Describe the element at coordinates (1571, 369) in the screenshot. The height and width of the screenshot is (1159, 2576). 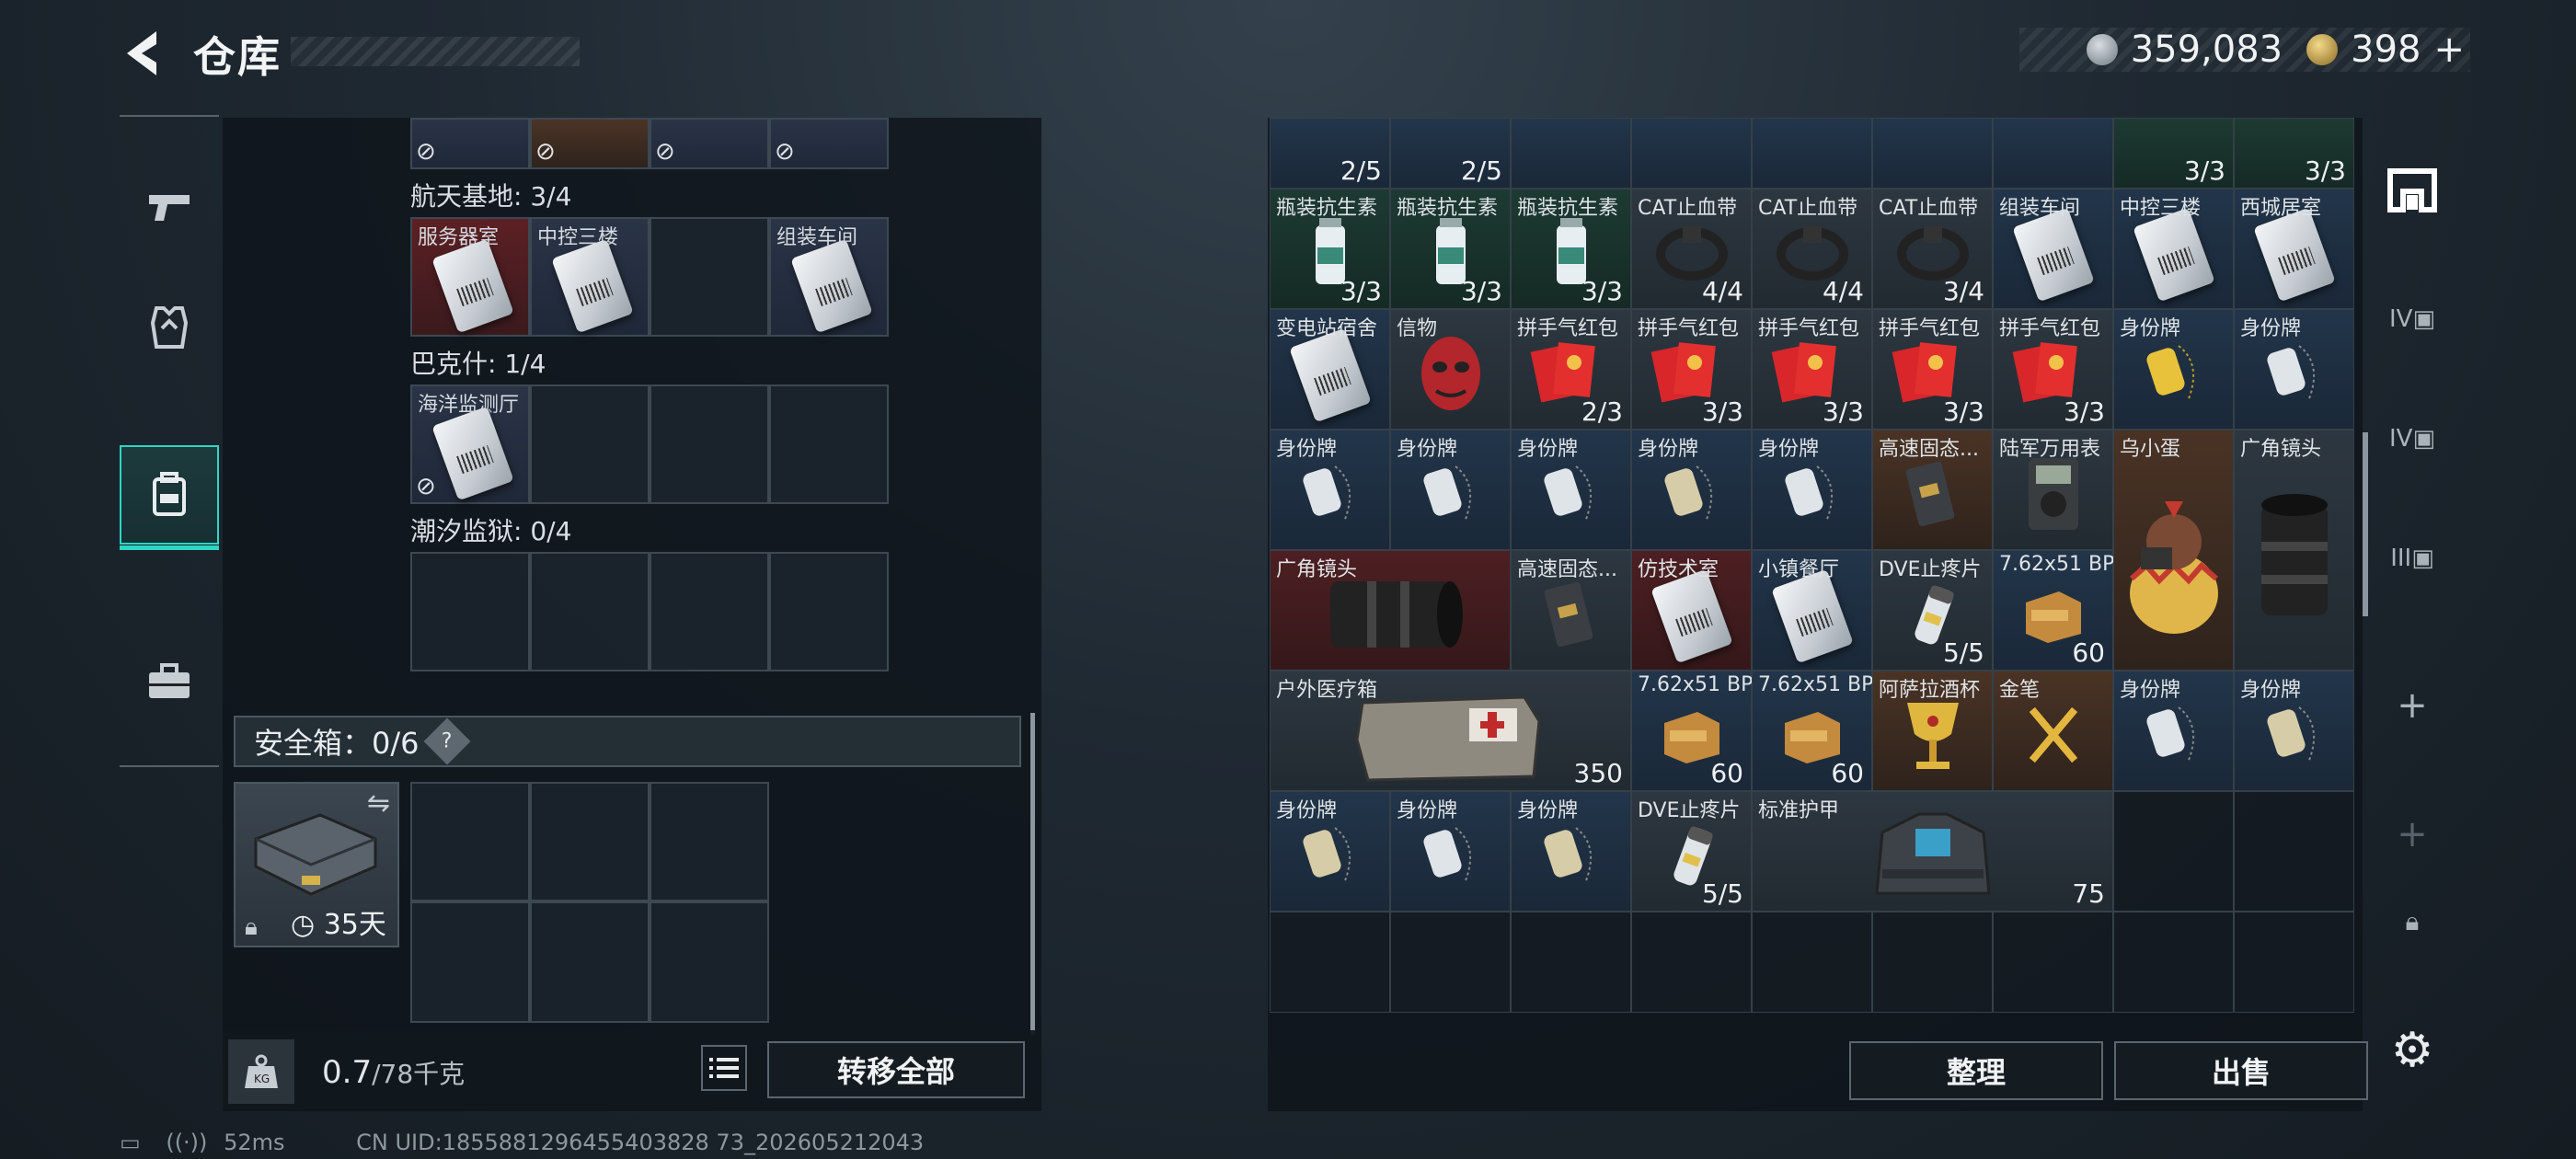
I see `stash-item: 拼手气红包 2/3` at that location.